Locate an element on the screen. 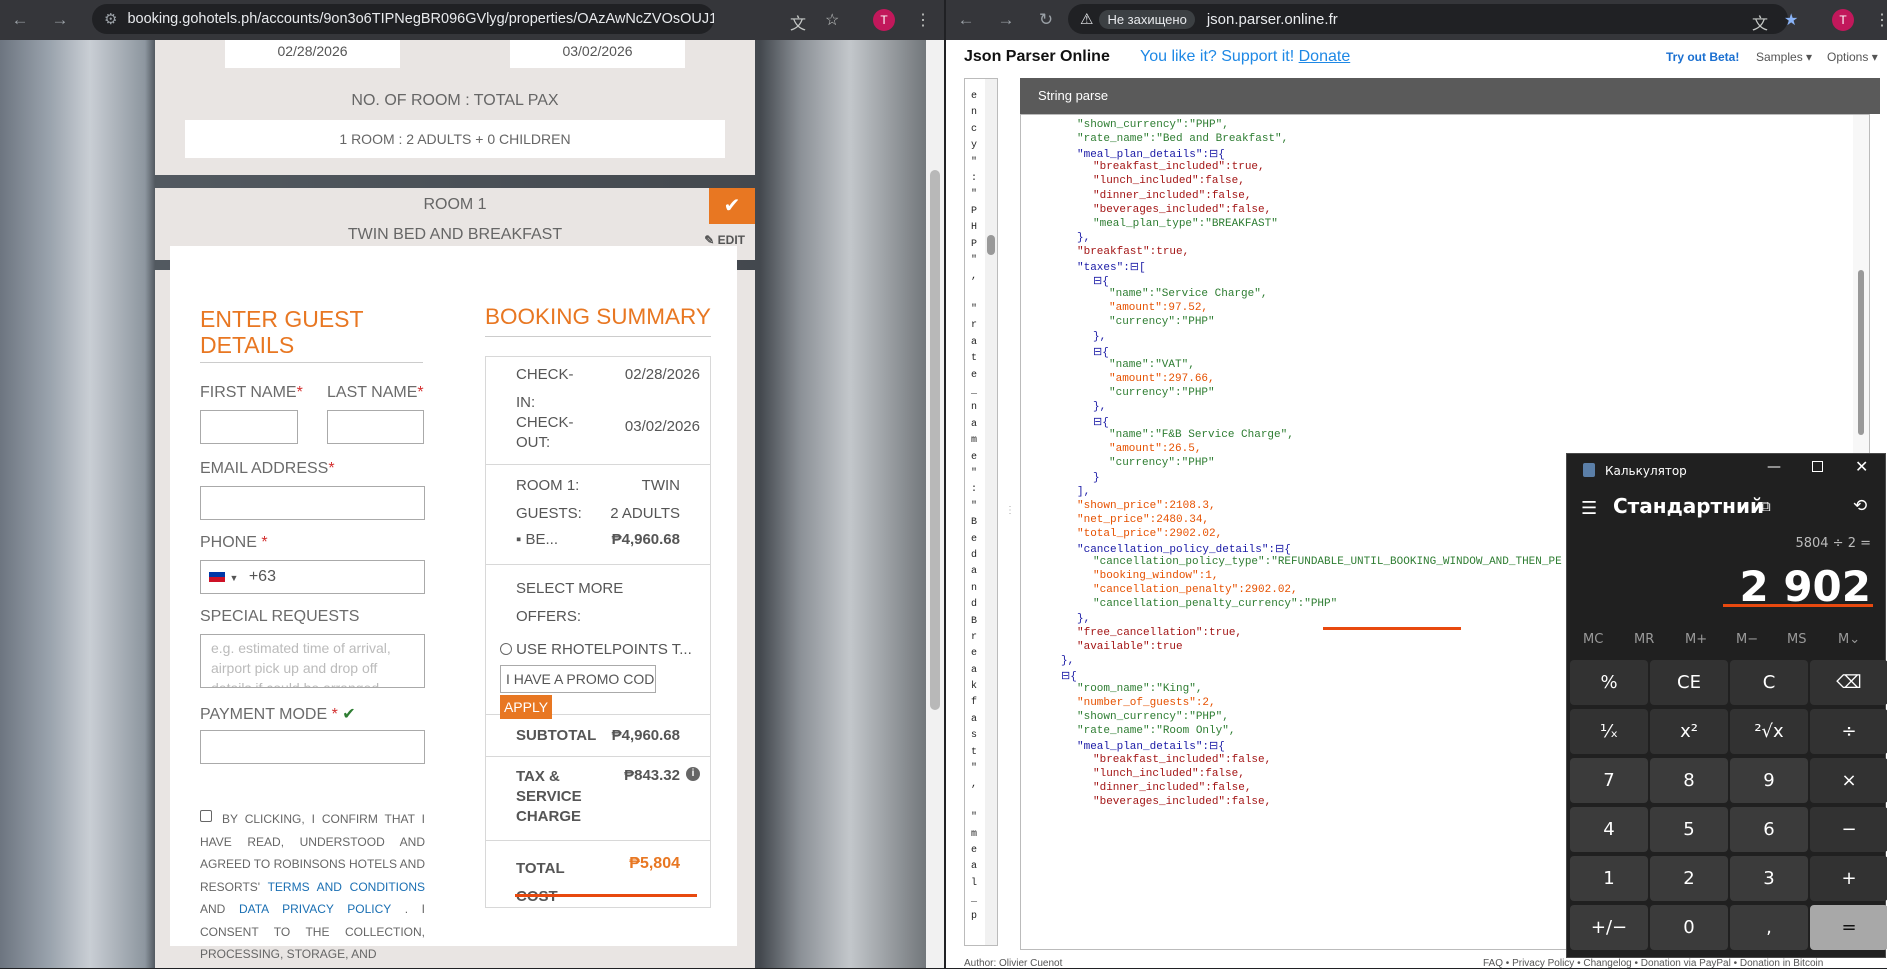 The width and height of the screenshot is (1887, 969). last-name-label: LAST NAME* is located at coordinates (375, 392).